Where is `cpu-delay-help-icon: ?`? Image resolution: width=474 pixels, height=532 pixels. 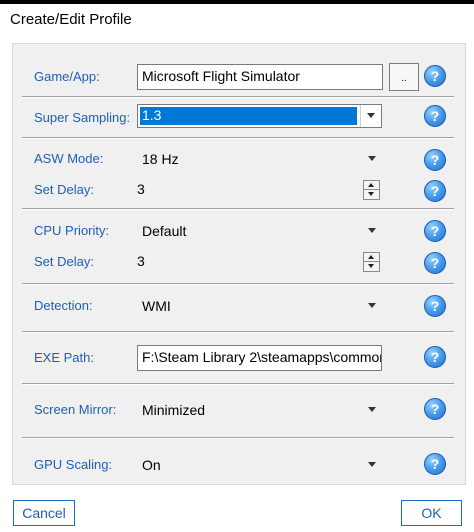
cpu-delay-help-icon: ? is located at coordinates (435, 263).